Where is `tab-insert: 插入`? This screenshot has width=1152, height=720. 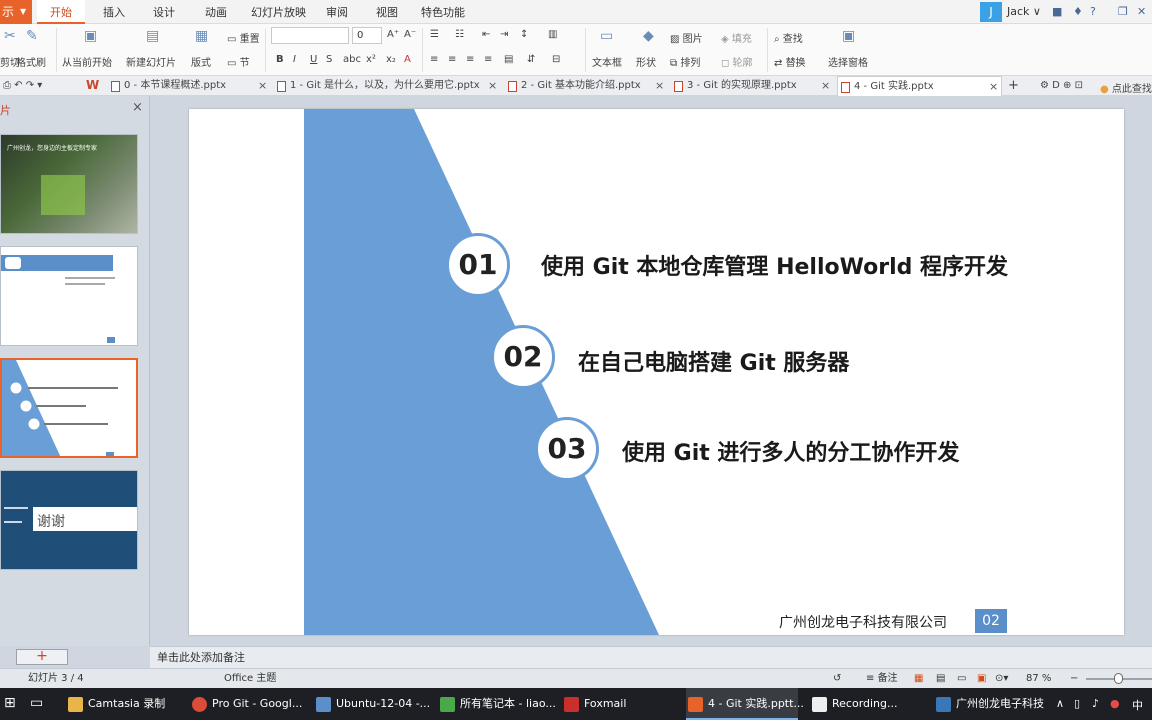
tab-insert: 插入 is located at coordinates (114, 12).